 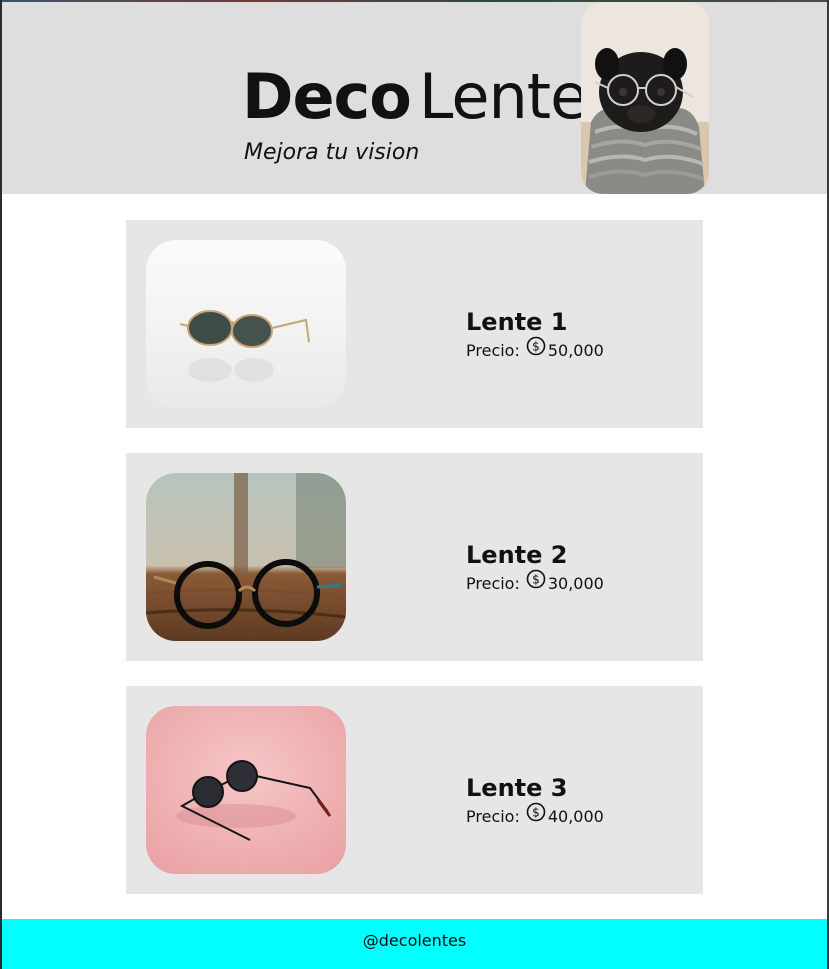 I want to click on price-value: 30,000, so click(x=575, y=583).